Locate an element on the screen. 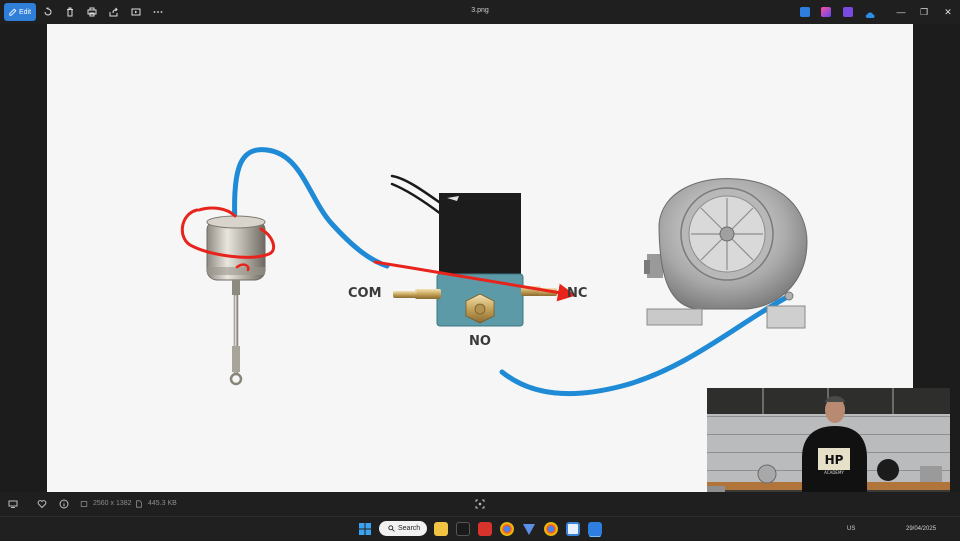 Image resolution: width=960 pixels, height=541 pixels. share-icon is located at coordinates (114, 12).